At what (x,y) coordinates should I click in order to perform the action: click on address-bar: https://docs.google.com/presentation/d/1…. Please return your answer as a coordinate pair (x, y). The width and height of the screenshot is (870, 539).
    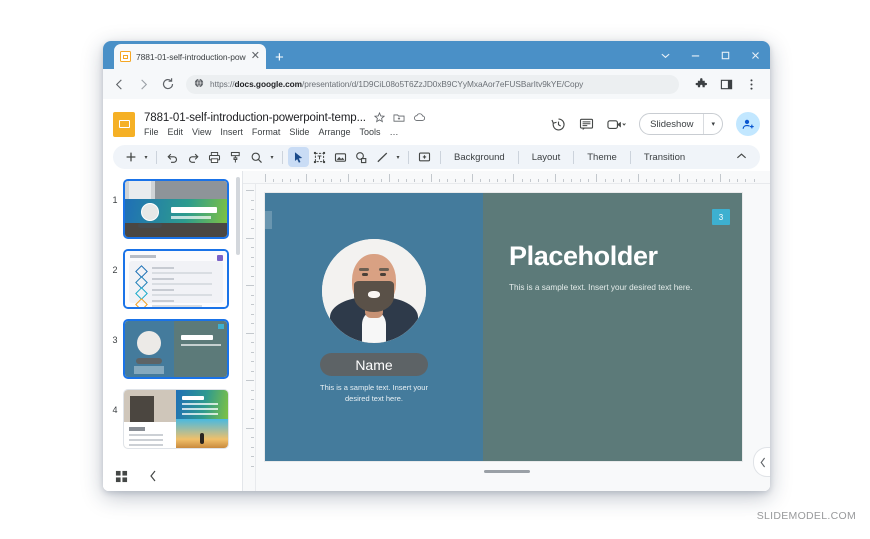
    Looking at the image, I should click on (432, 84).